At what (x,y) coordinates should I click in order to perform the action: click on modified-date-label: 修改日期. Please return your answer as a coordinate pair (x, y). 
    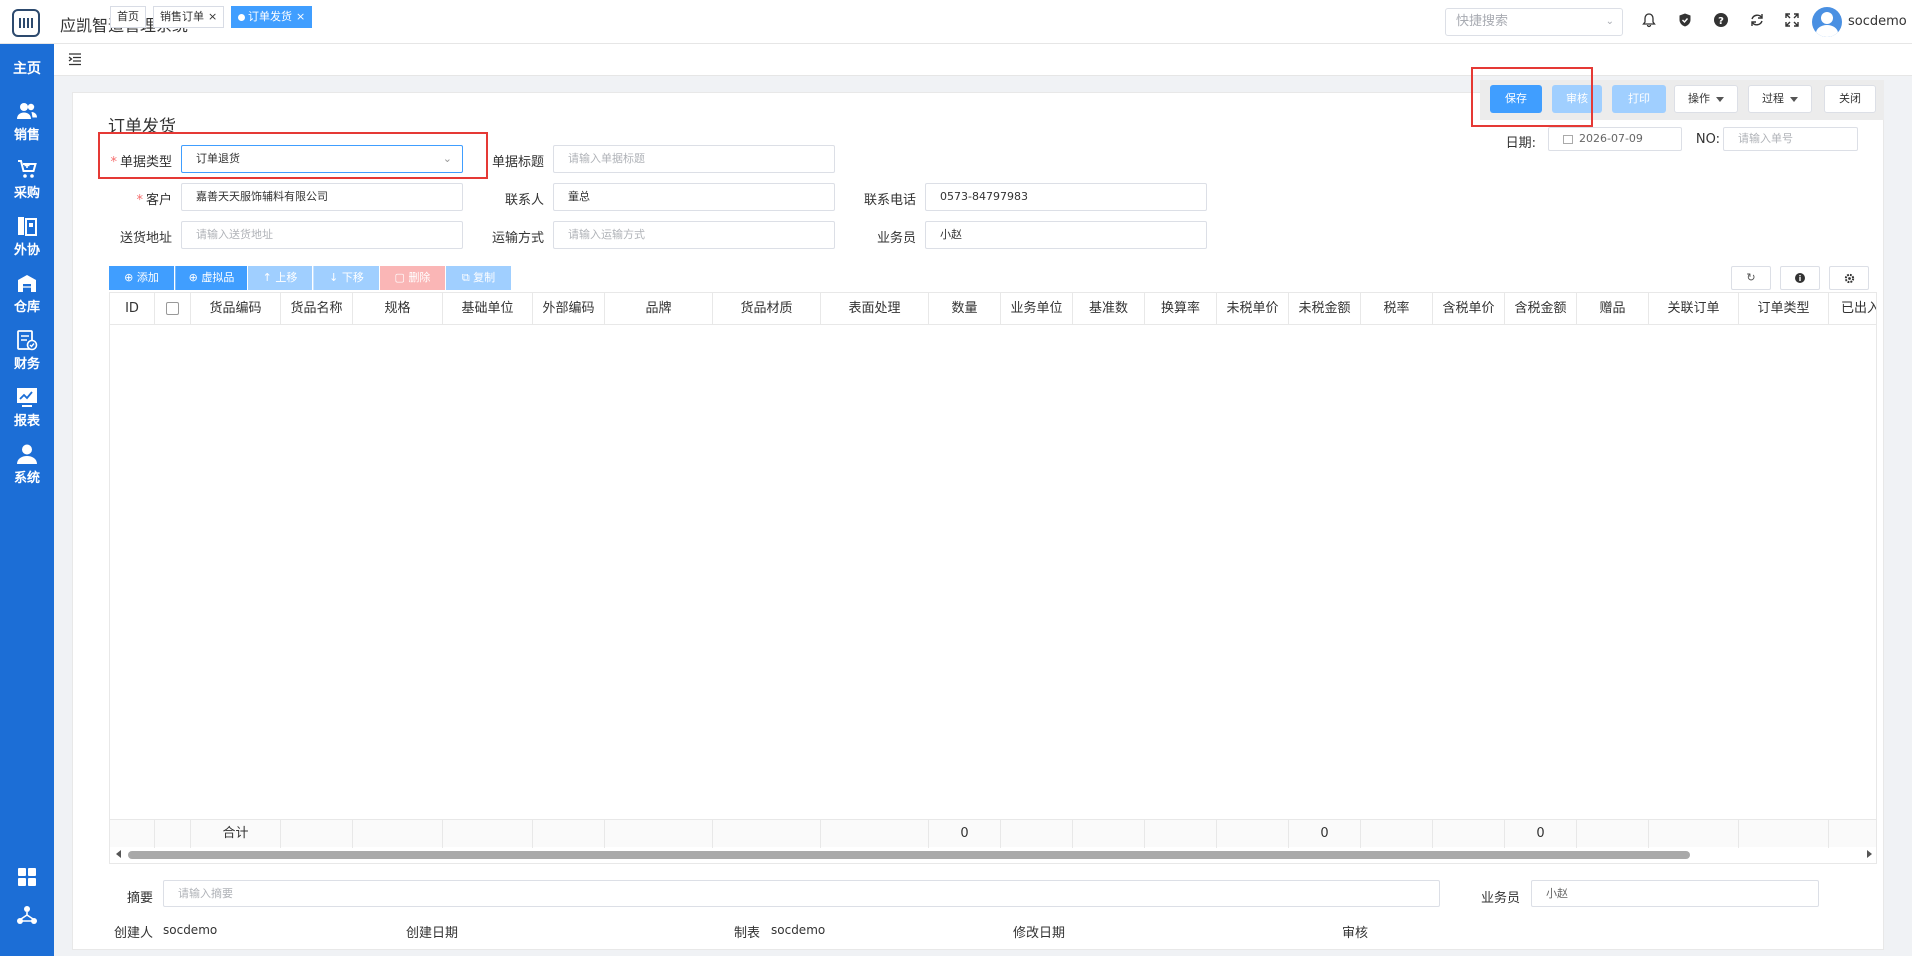
    Looking at the image, I should click on (1039, 933).